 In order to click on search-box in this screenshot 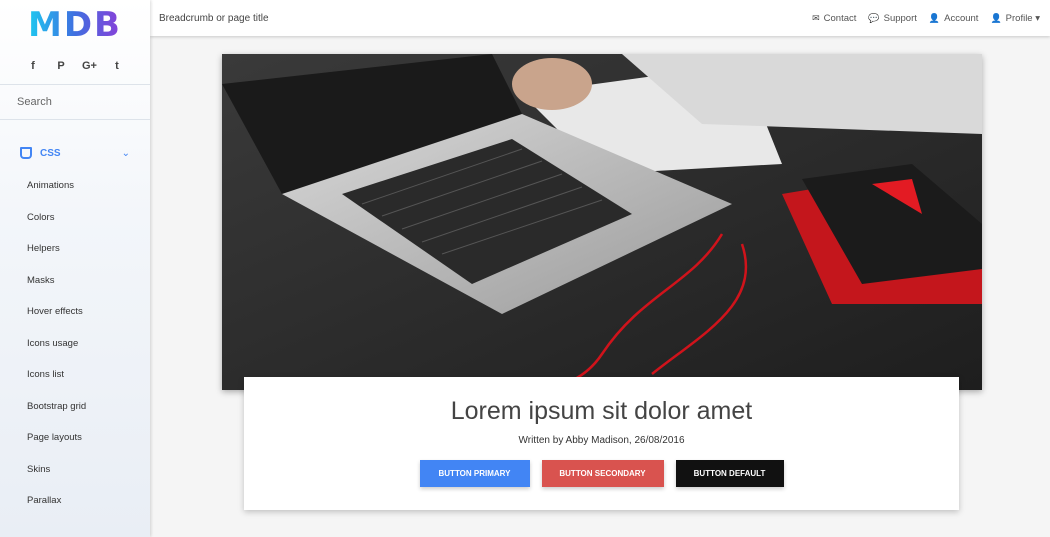, I will do `click(75, 102)`.